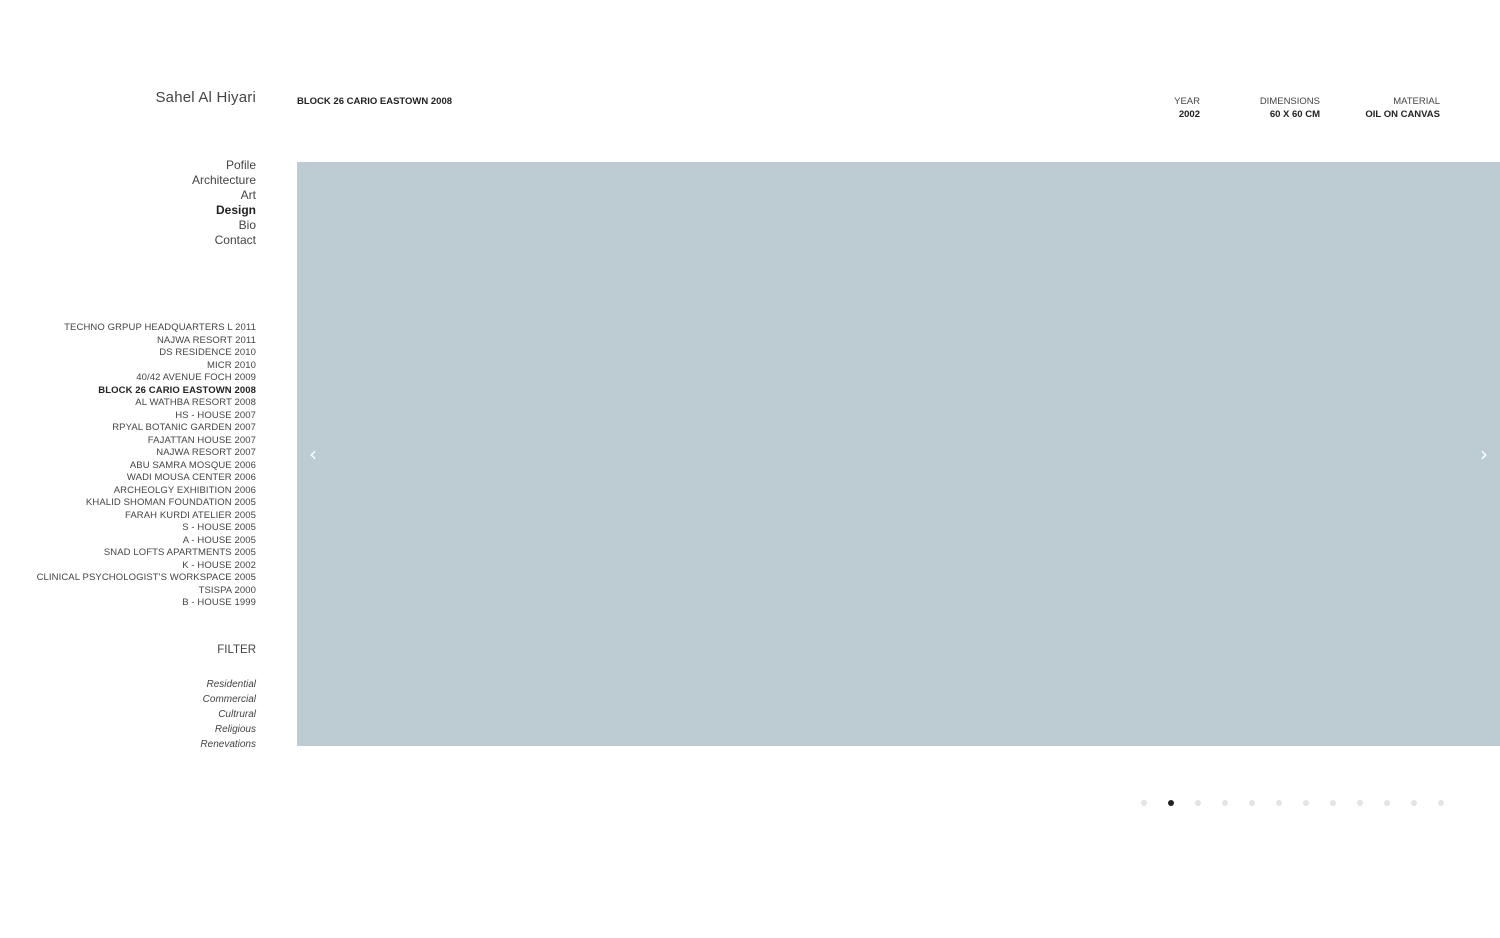 This screenshot has height=938, width=1500. What do you see at coordinates (146, 491) in the screenshot?
I see `project-list-item: ARCHEOLGY EXHIBITION 2006` at bounding box center [146, 491].